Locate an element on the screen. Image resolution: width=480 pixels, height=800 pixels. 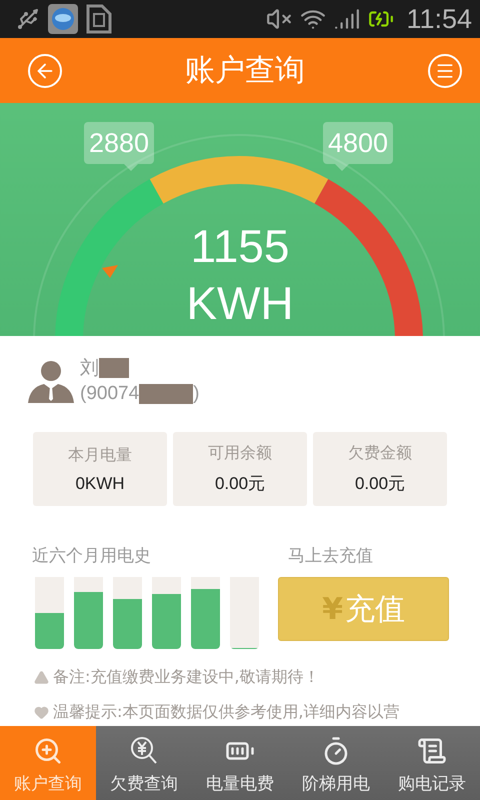
nav-tab: 电量电费 is located at coordinates (240, 763).